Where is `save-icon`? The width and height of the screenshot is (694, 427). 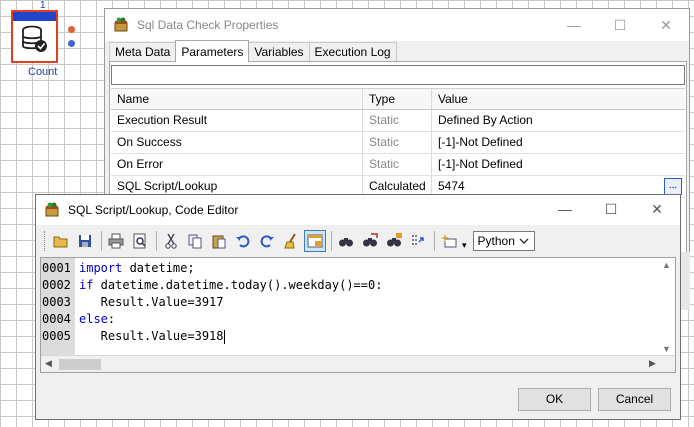
save-icon is located at coordinates (85, 241).